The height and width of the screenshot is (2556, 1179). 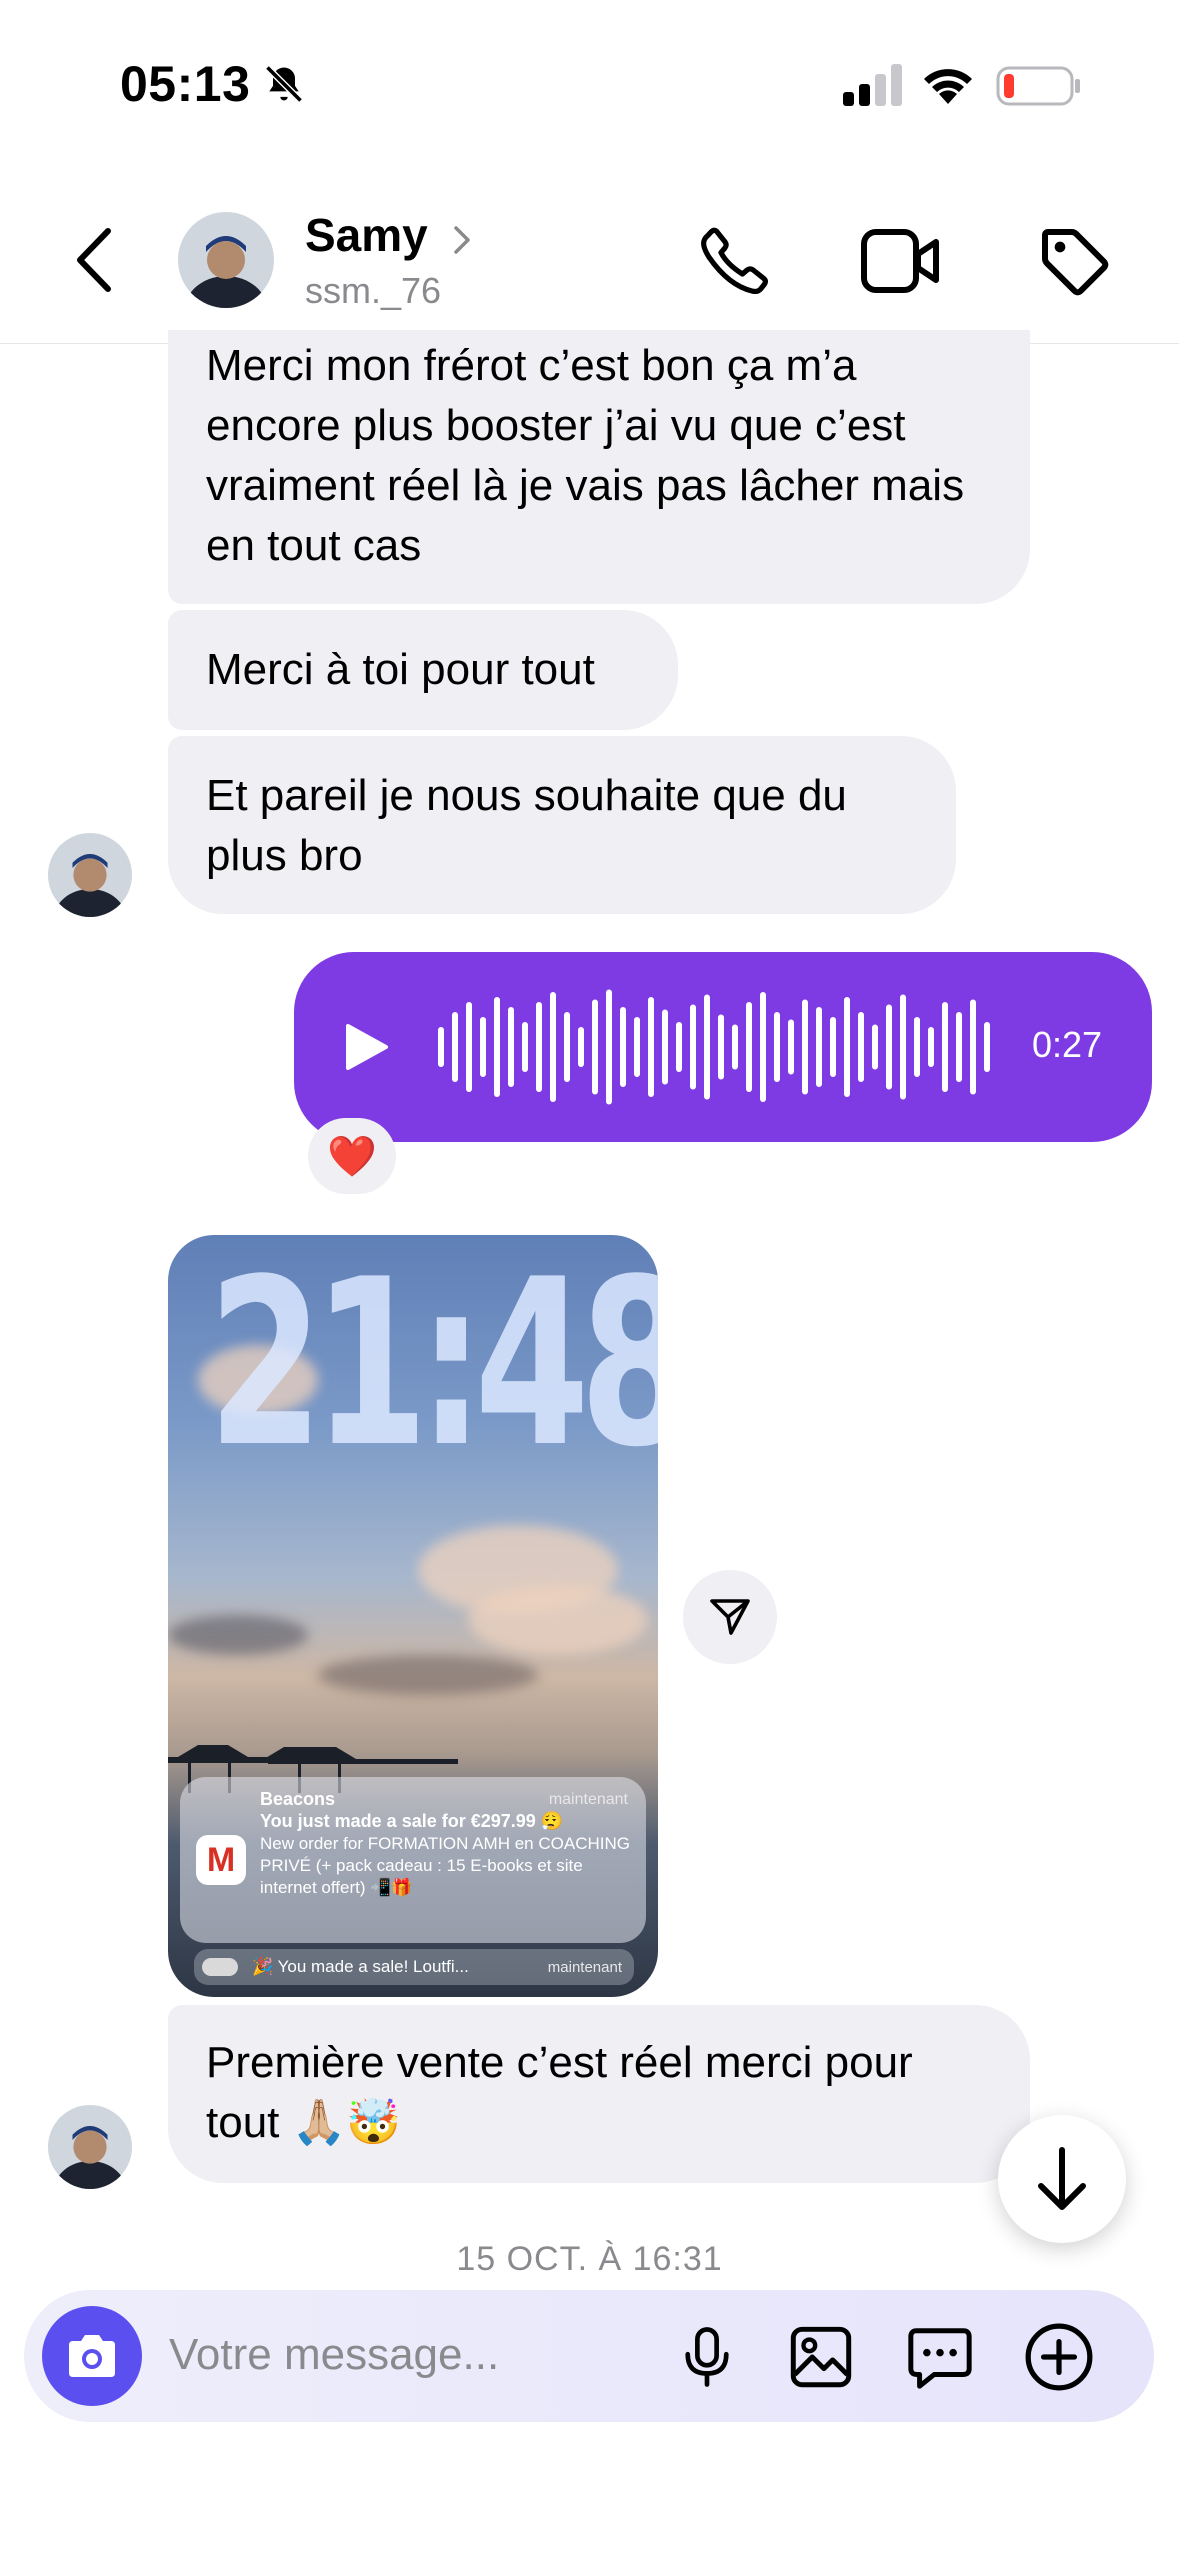 What do you see at coordinates (185, 84) in the screenshot?
I see `status-time: 05:13` at bounding box center [185, 84].